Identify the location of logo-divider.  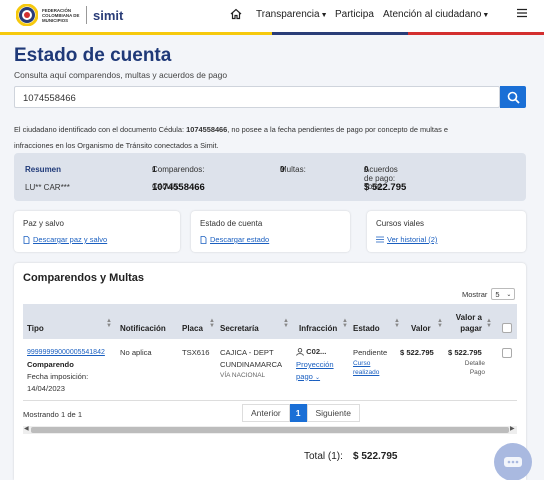
(86, 15).